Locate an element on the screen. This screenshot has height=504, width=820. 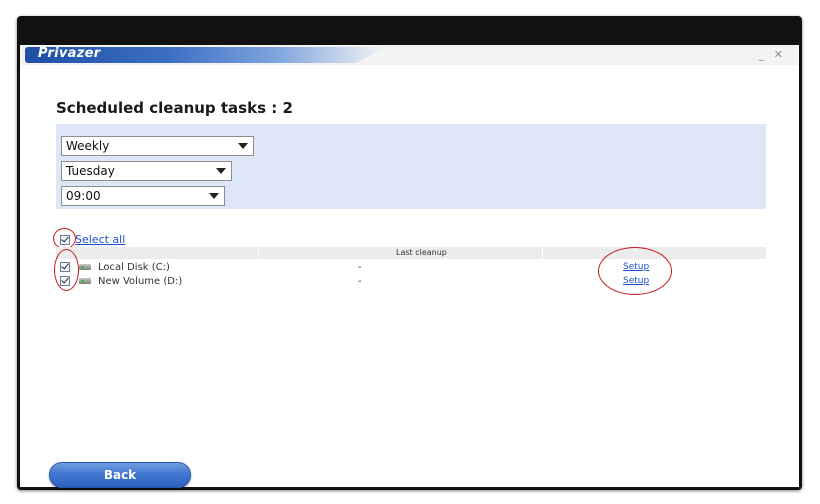
select-all-link: Select all is located at coordinates (100, 239).